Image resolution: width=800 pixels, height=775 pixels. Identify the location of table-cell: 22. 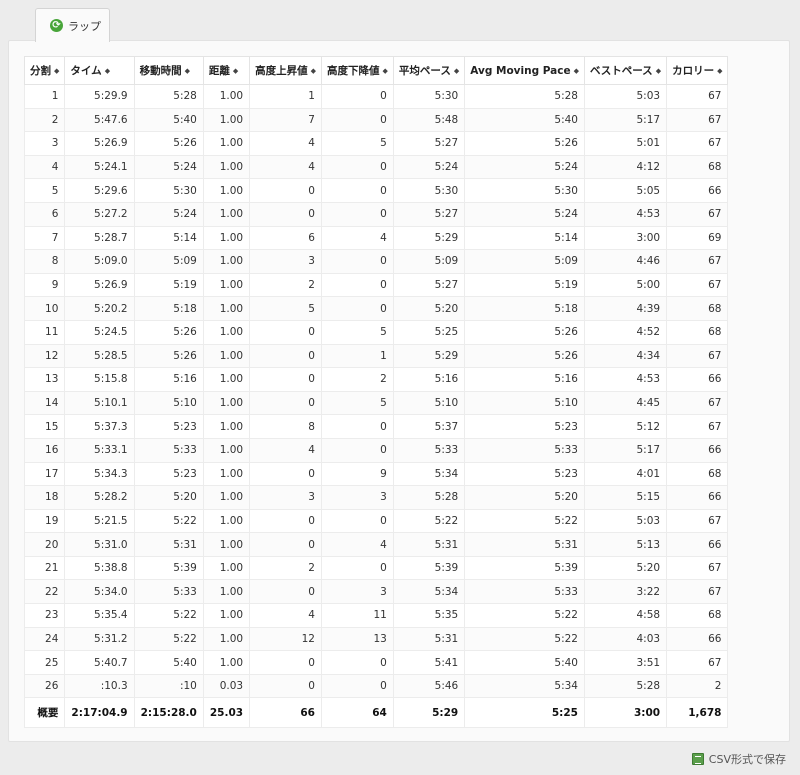
(44, 592).